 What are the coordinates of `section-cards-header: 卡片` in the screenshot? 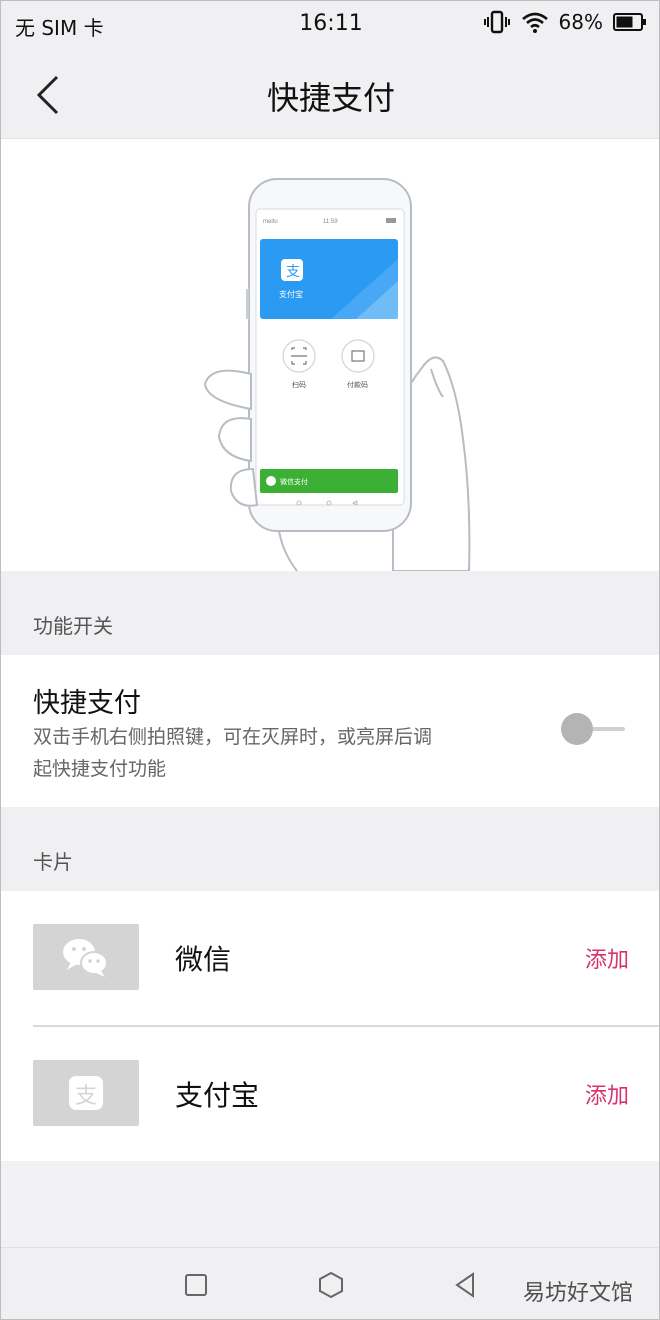 It's located at (330, 849).